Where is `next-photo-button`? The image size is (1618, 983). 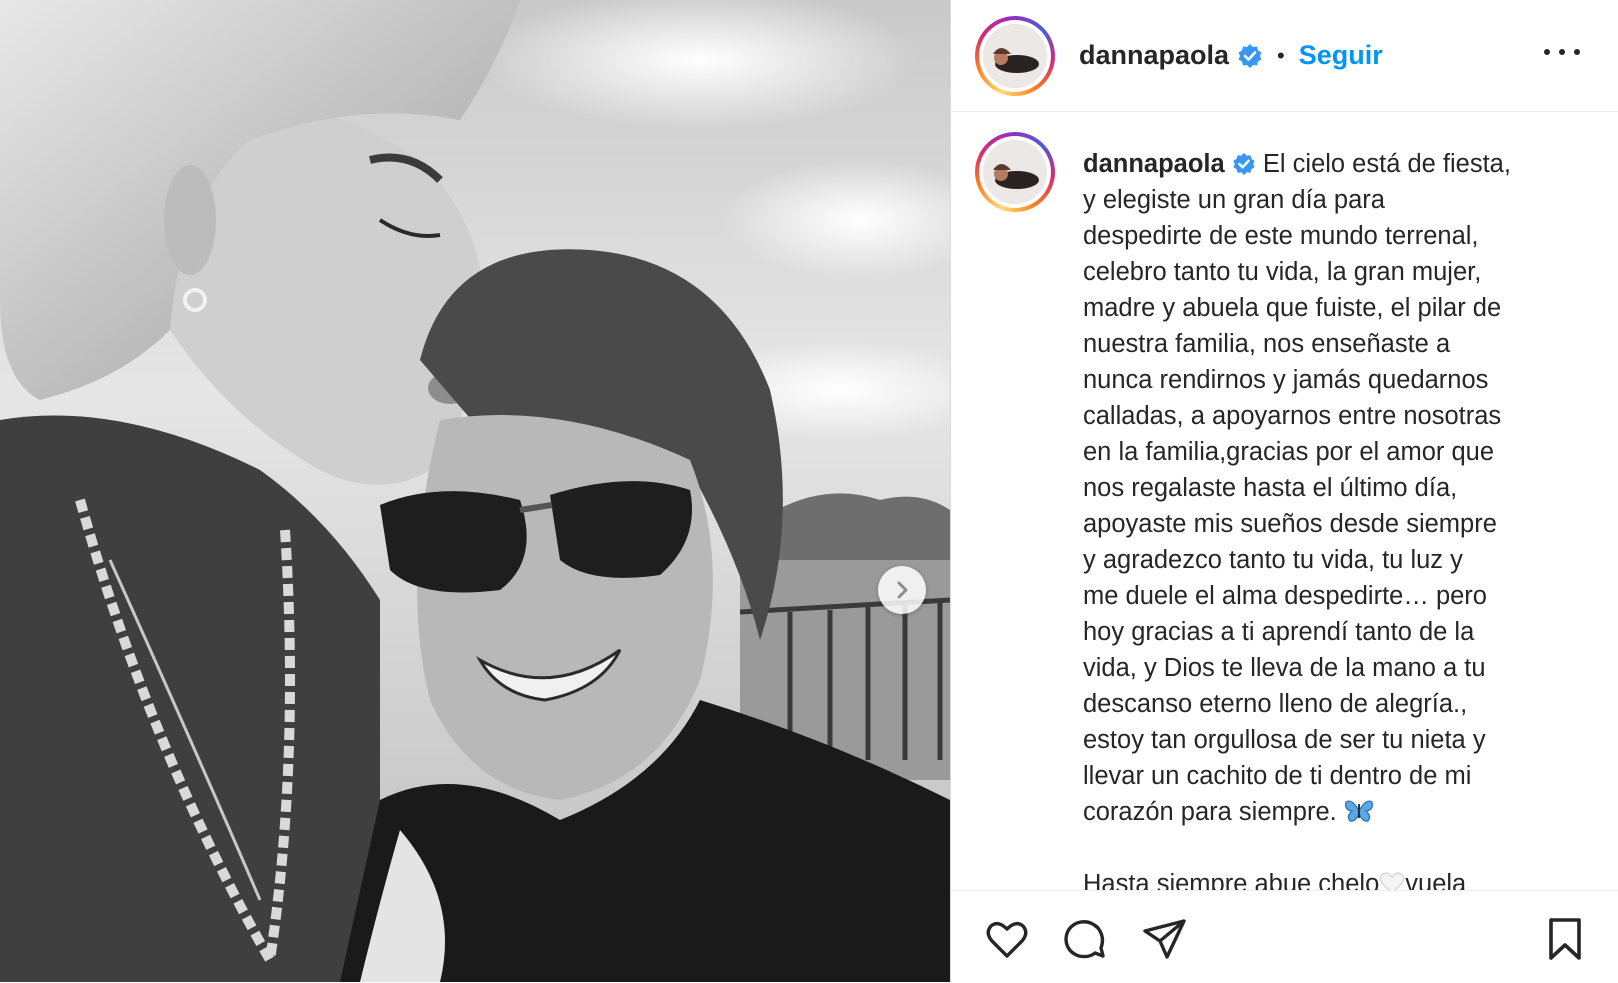 next-photo-button is located at coordinates (902, 590).